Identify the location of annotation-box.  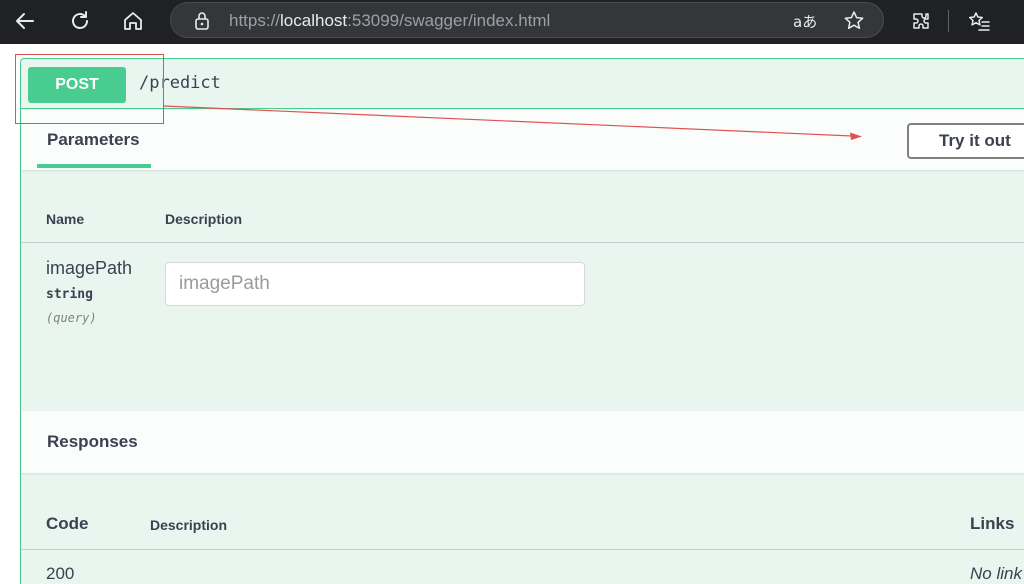
(89, 89).